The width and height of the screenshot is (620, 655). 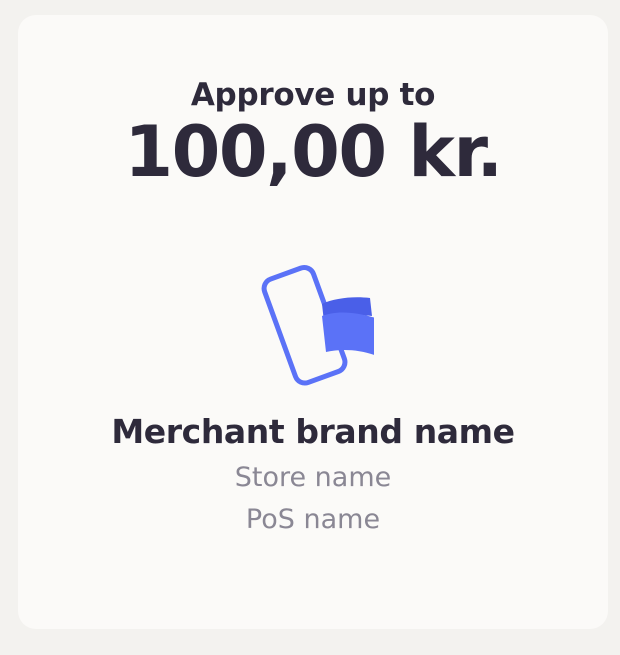 What do you see at coordinates (313, 477) in the screenshot?
I see `store-name: Store name` at bounding box center [313, 477].